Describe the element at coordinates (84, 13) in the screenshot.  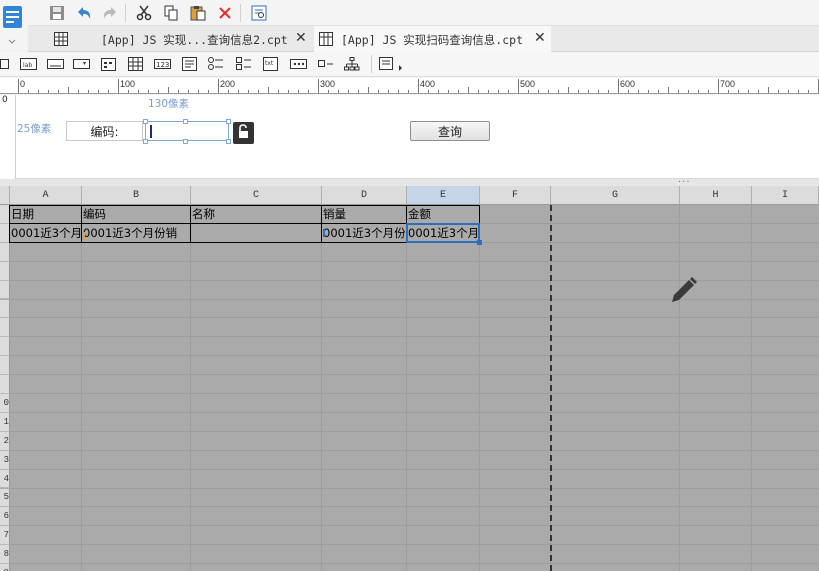
I see `undo-icon` at that location.